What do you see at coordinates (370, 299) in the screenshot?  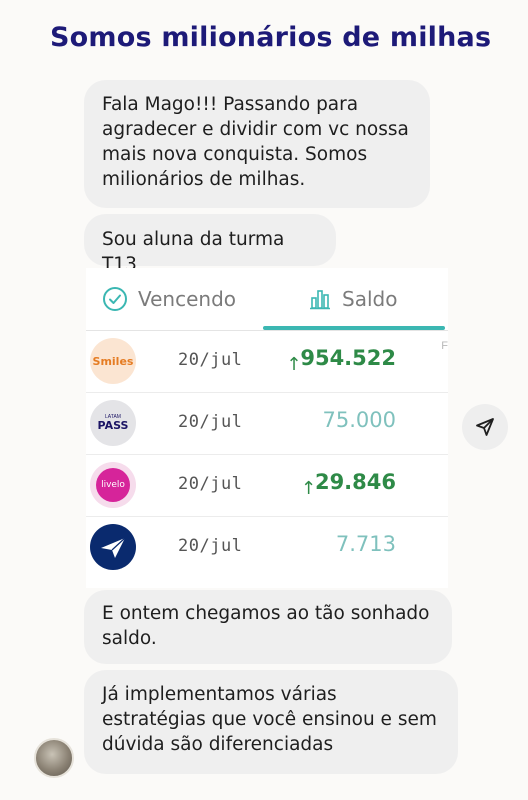 I see `tab-label: Saldo` at bounding box center [370, 299].